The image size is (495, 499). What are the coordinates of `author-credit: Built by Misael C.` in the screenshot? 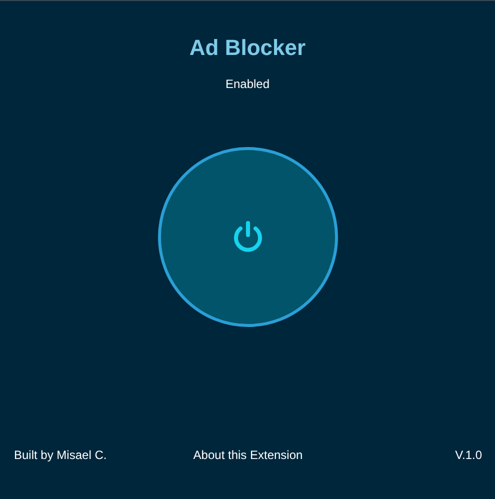 It's located at (60, 455).